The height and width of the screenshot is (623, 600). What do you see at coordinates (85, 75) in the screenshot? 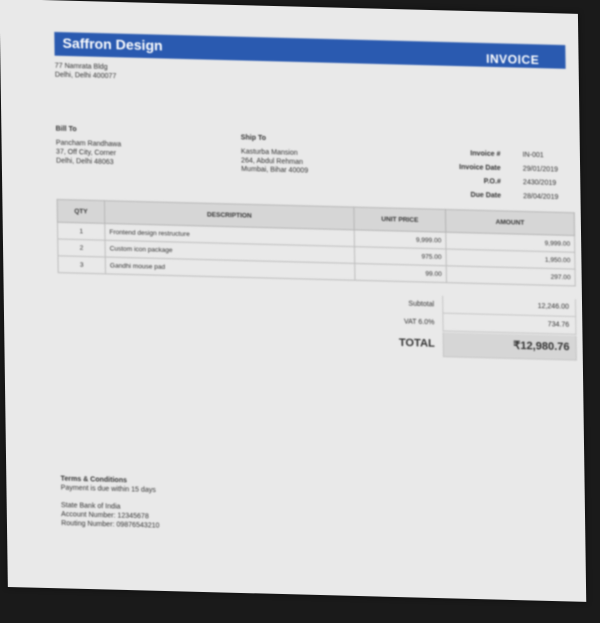
I see `address-line: Delhi, Delhi 400077` at bounding box center [85, 75].